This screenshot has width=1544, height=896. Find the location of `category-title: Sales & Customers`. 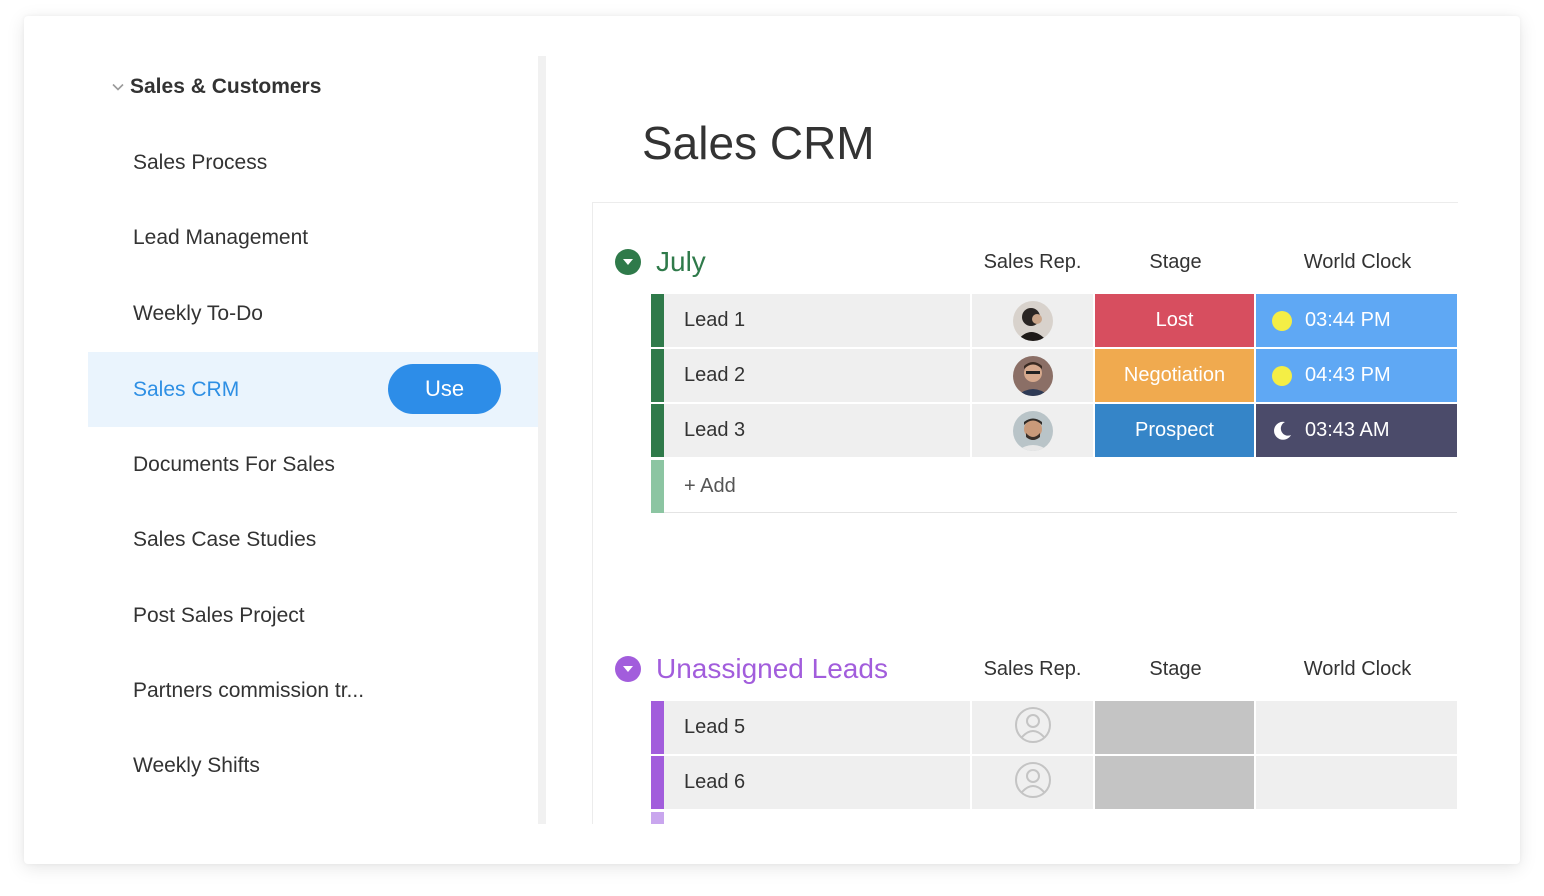

category-title: Sales & Customers is located at coordinates (226, 86).